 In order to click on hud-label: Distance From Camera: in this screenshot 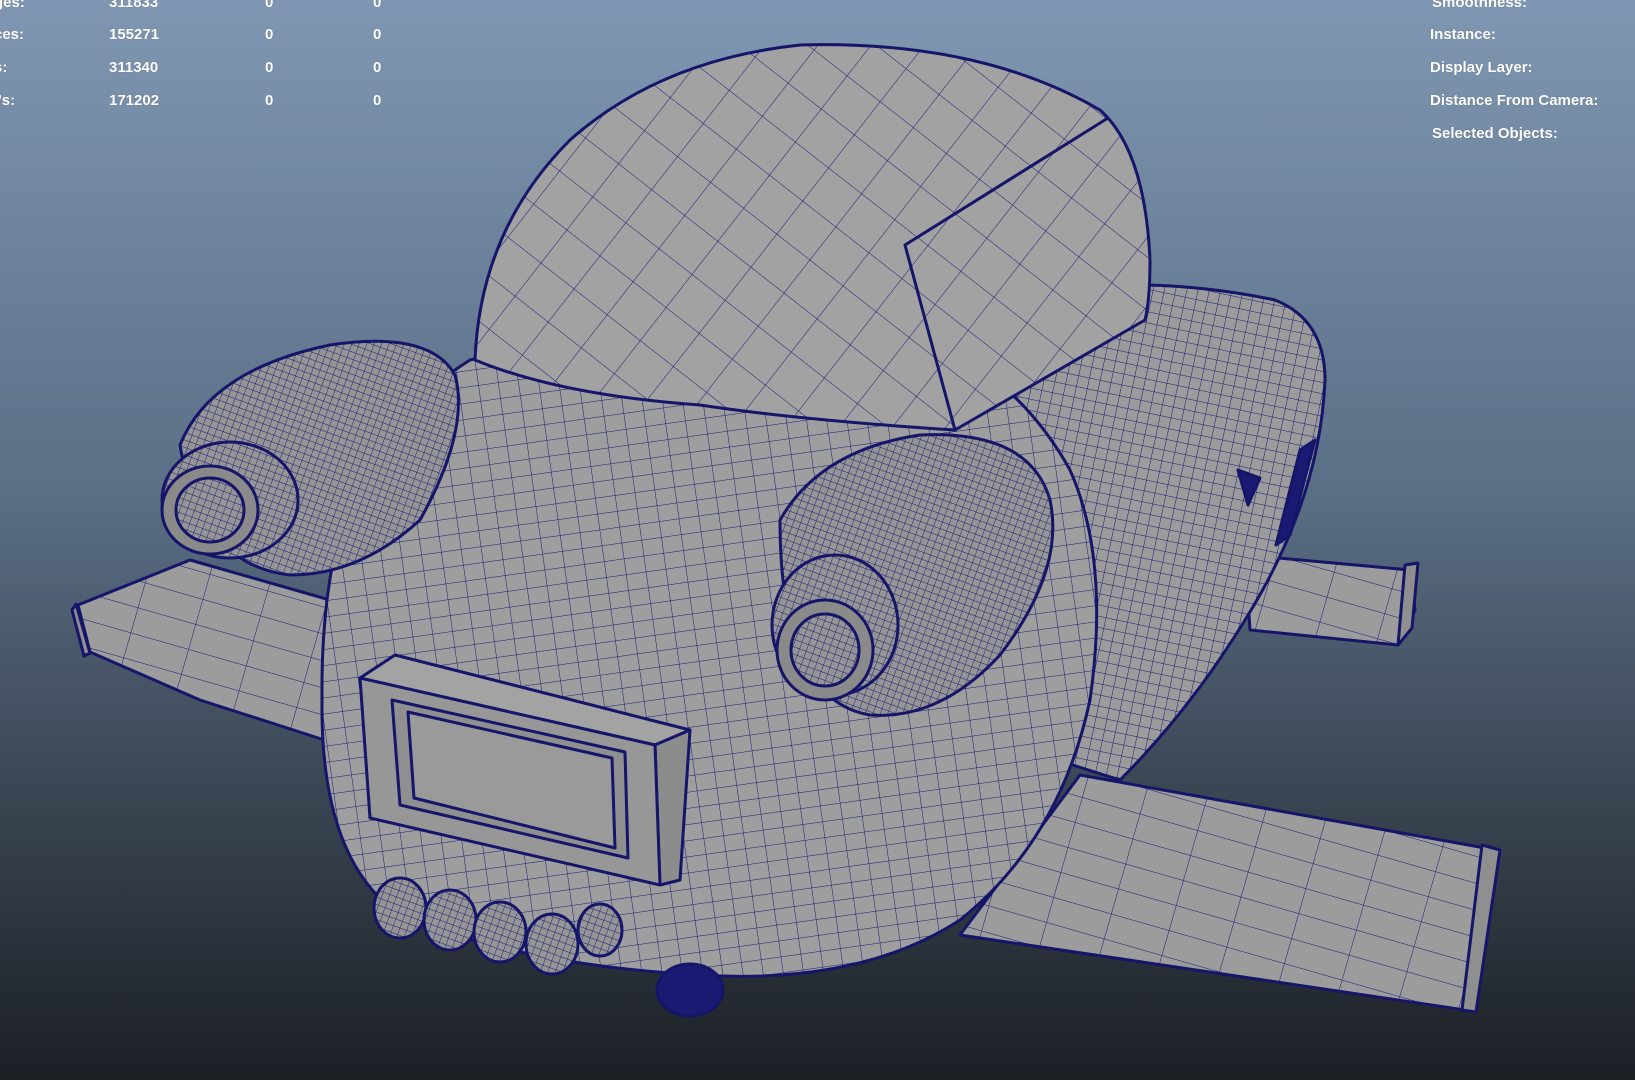, I will do `click(1514, 100)`.